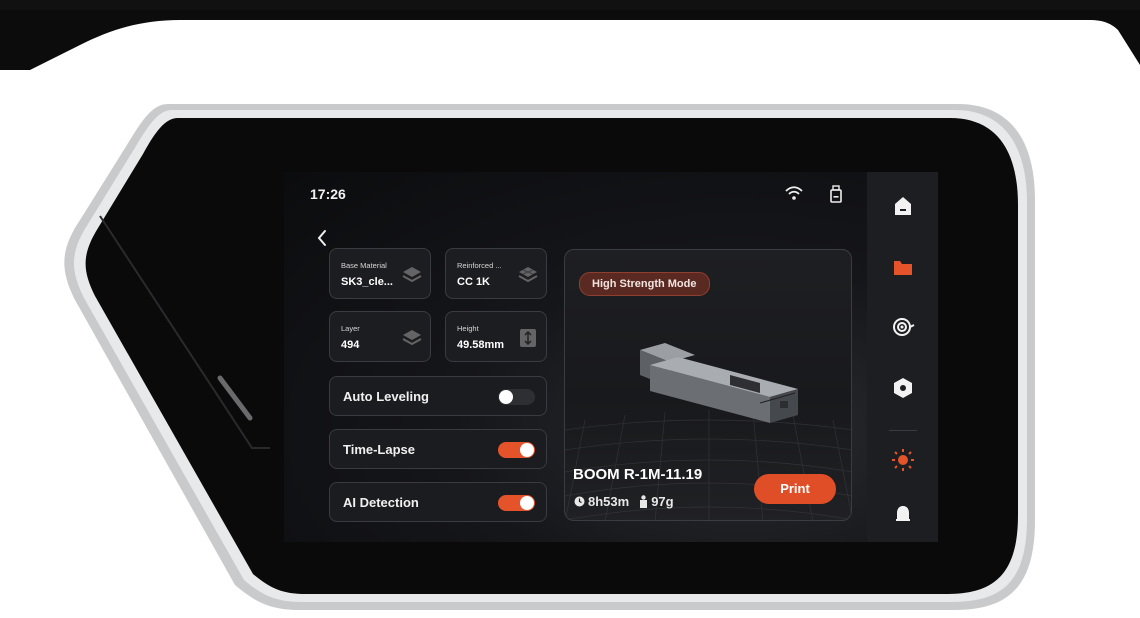 Image resolution: width=1140 pixels, height=618 pixels. What do you see at coordinates (379, 449) in the screenshot?
I see `setting-label: Time-Lapse` at bounding box center [379, 449].